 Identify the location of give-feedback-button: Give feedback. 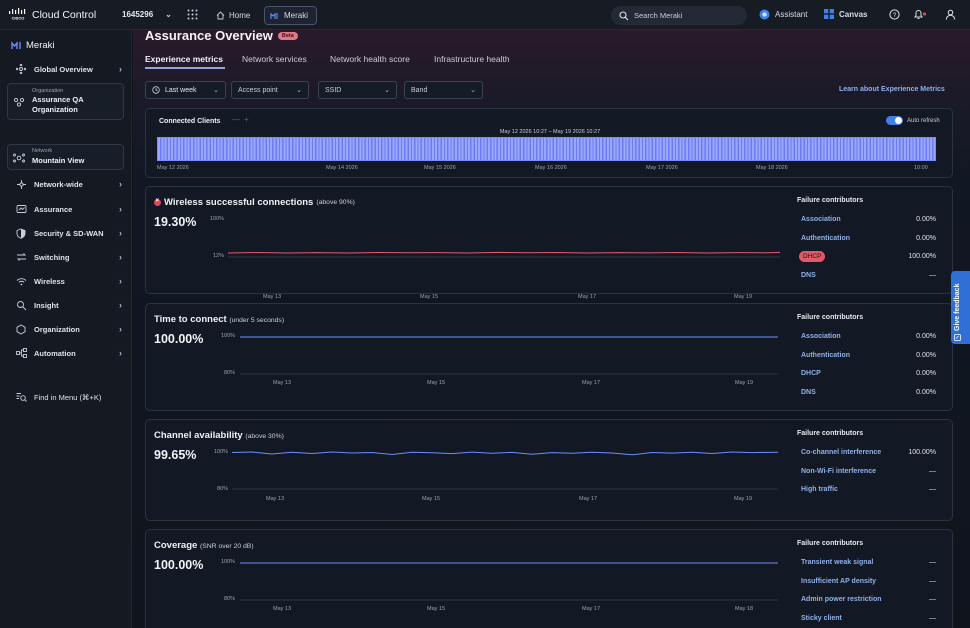
(960, 307).